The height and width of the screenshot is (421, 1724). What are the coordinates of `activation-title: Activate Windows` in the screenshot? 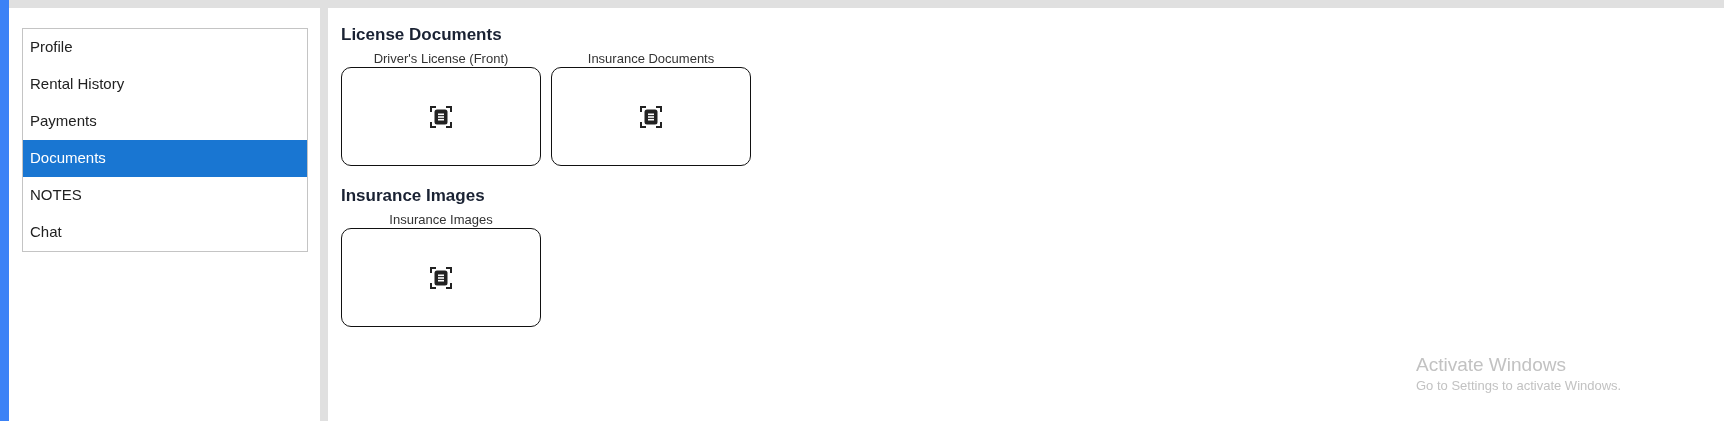 It's located at (1491, 365).